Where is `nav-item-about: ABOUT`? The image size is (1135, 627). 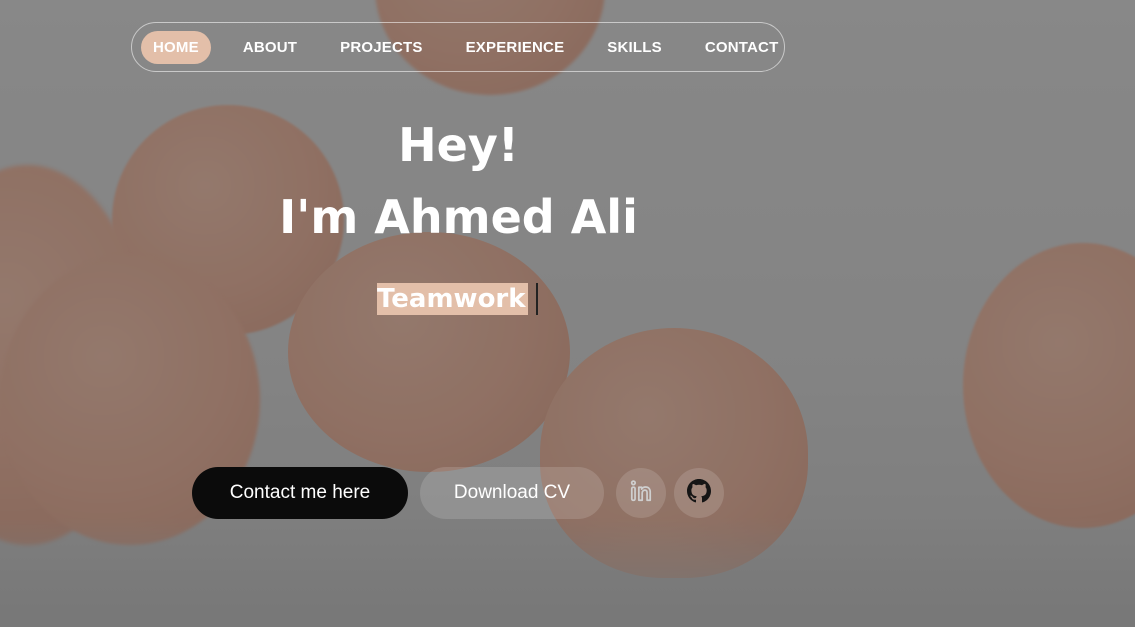 nav-item-about: ABOUT is located at coordinates (270, 47).